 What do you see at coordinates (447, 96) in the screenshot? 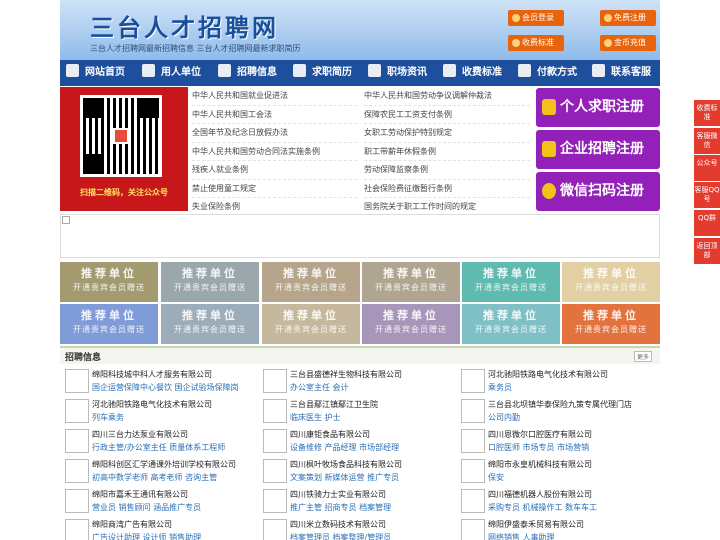
I see `law-link: 中华人民共和国劳动争议调解仲裁法` at bounding box center [447, 96].